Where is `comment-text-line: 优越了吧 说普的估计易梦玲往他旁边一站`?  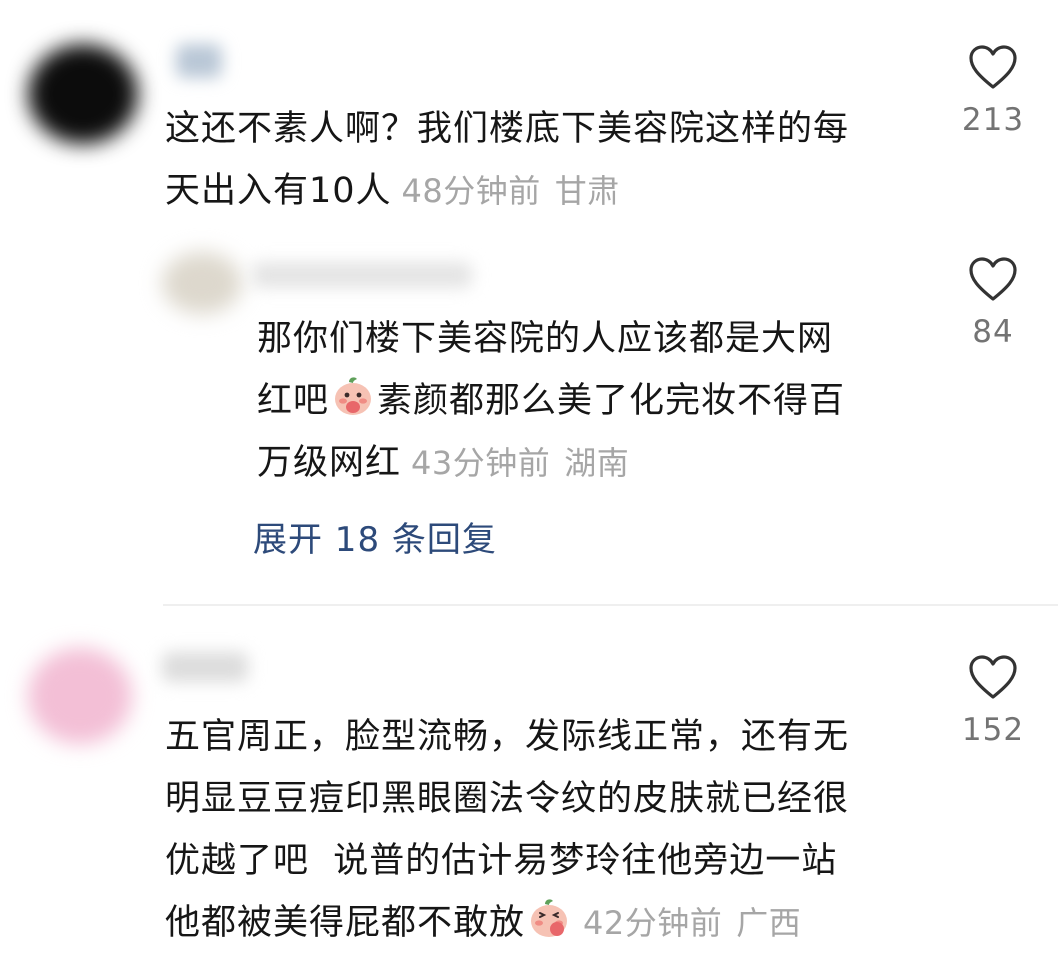
comment-text-line: 优越了吧 说普的估计易梦玲往他旁边一站 is located at coordinates (501, 861).